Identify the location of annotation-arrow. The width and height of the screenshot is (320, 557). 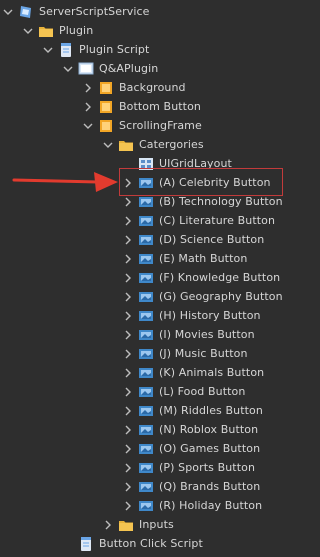
(65, 182).